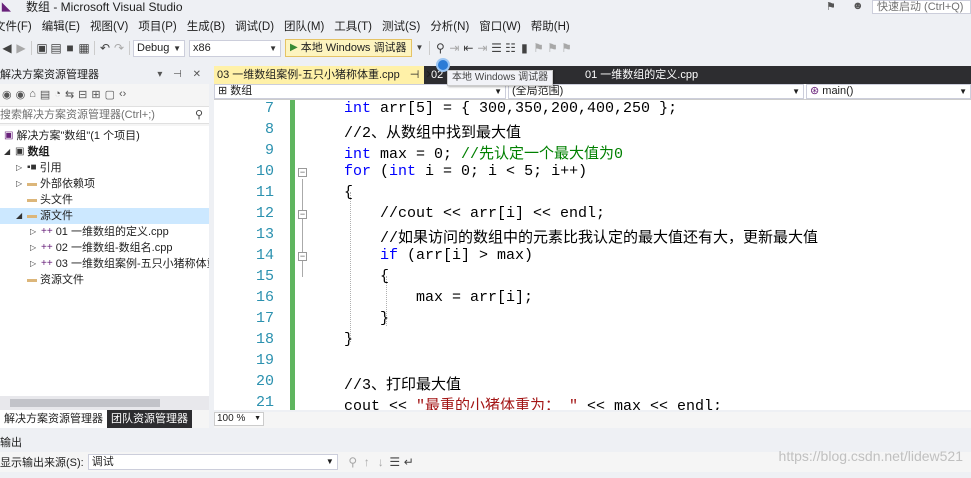 This screenshot has height=478, width=971. Describe the element at coordinates (70, 48) in the screenshot. I see `save-icon: ■` at that location.